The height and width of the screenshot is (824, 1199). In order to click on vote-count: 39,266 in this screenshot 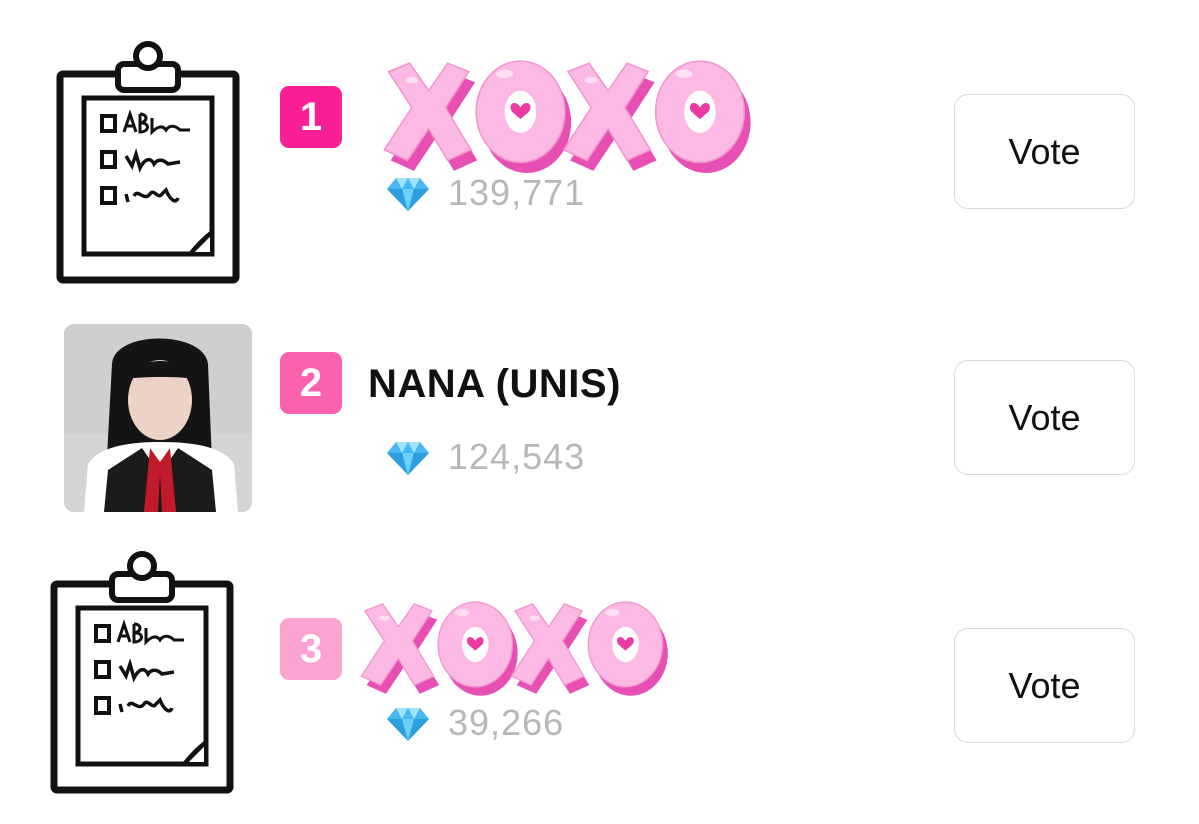, I will do `click(506, 722)`.